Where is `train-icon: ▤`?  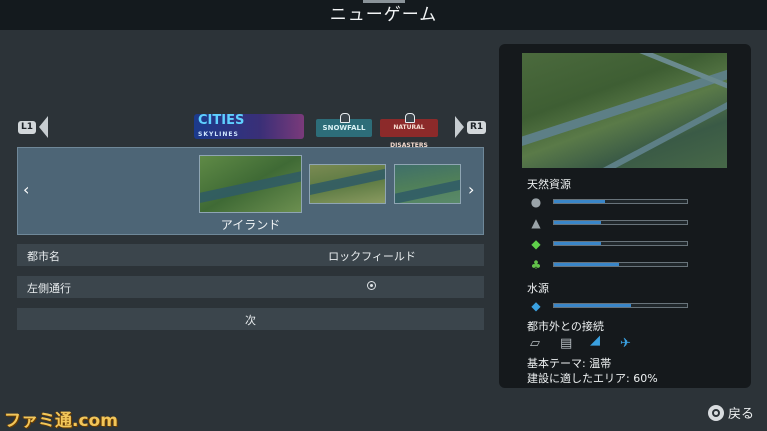 train-icon: ▤ is located at coordinates (566, 343).